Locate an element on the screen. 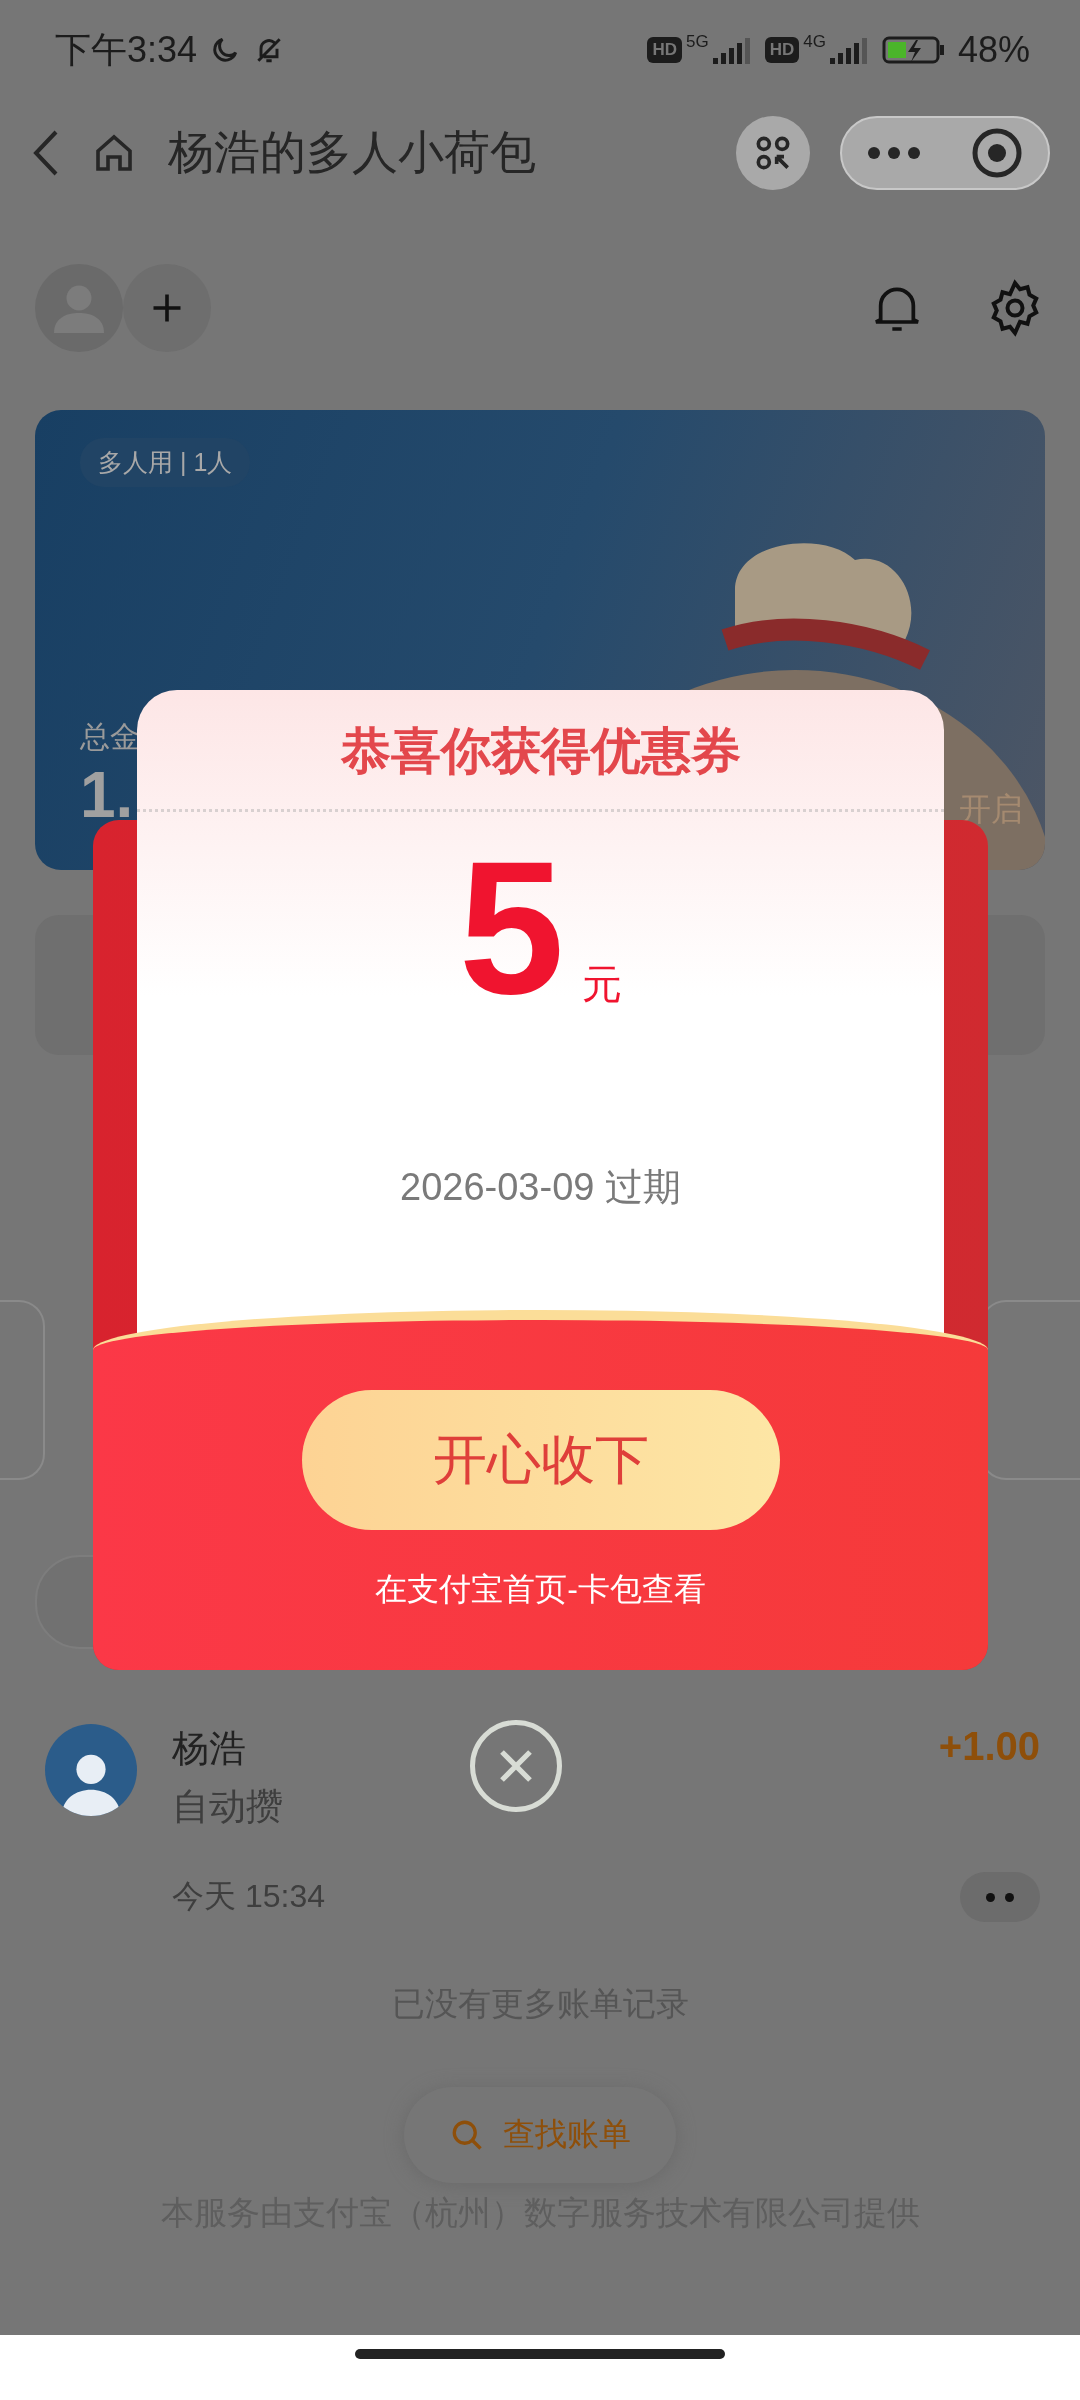  close-icon is located at coordinates (516, 1766).